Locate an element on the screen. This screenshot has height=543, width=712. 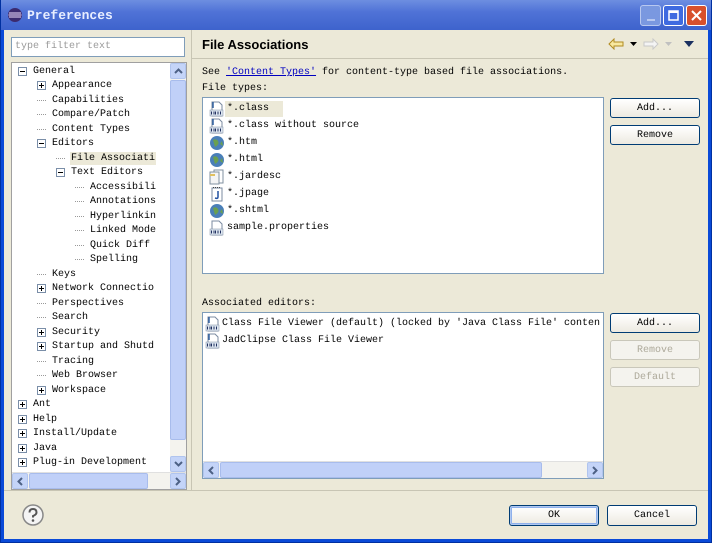
cancel-button: Cancel is located at coordinates (652, 515).